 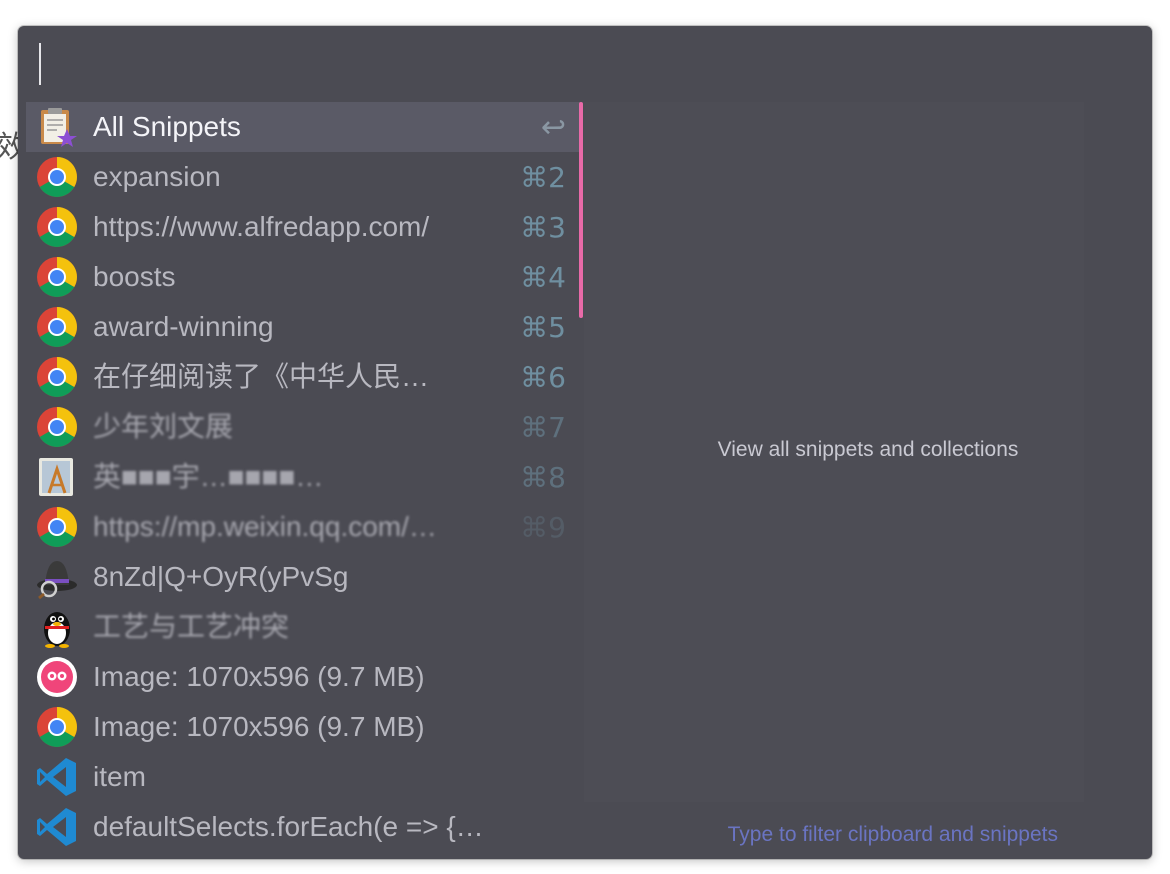 I want to click on result-item: 英■■■宇…■■■■… ⌘8, so click(x=303, y=477).